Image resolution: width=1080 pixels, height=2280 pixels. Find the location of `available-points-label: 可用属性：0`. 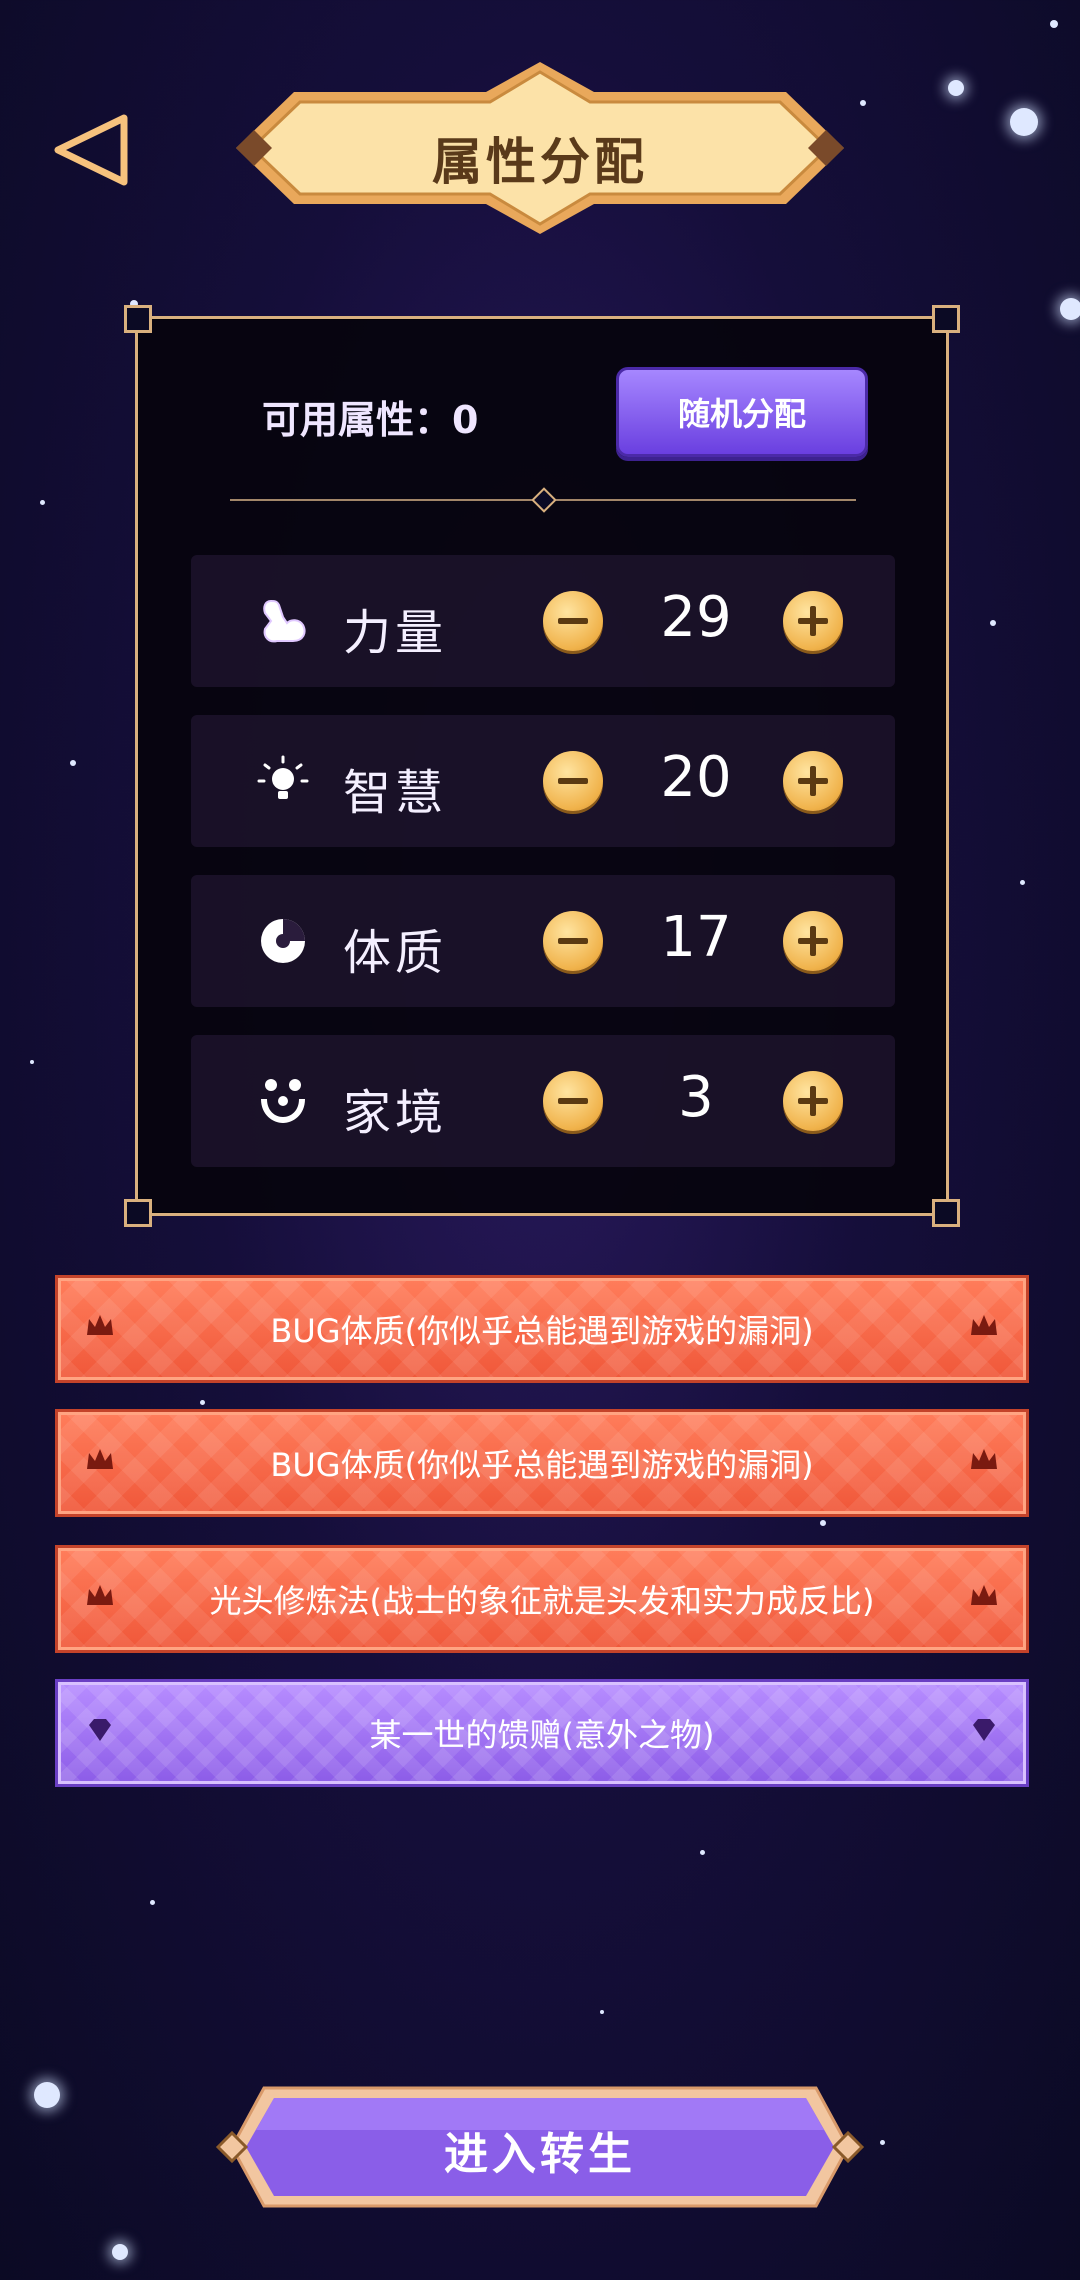

available-points-label: 可用属性：0 is located at coordinates (370, 420).